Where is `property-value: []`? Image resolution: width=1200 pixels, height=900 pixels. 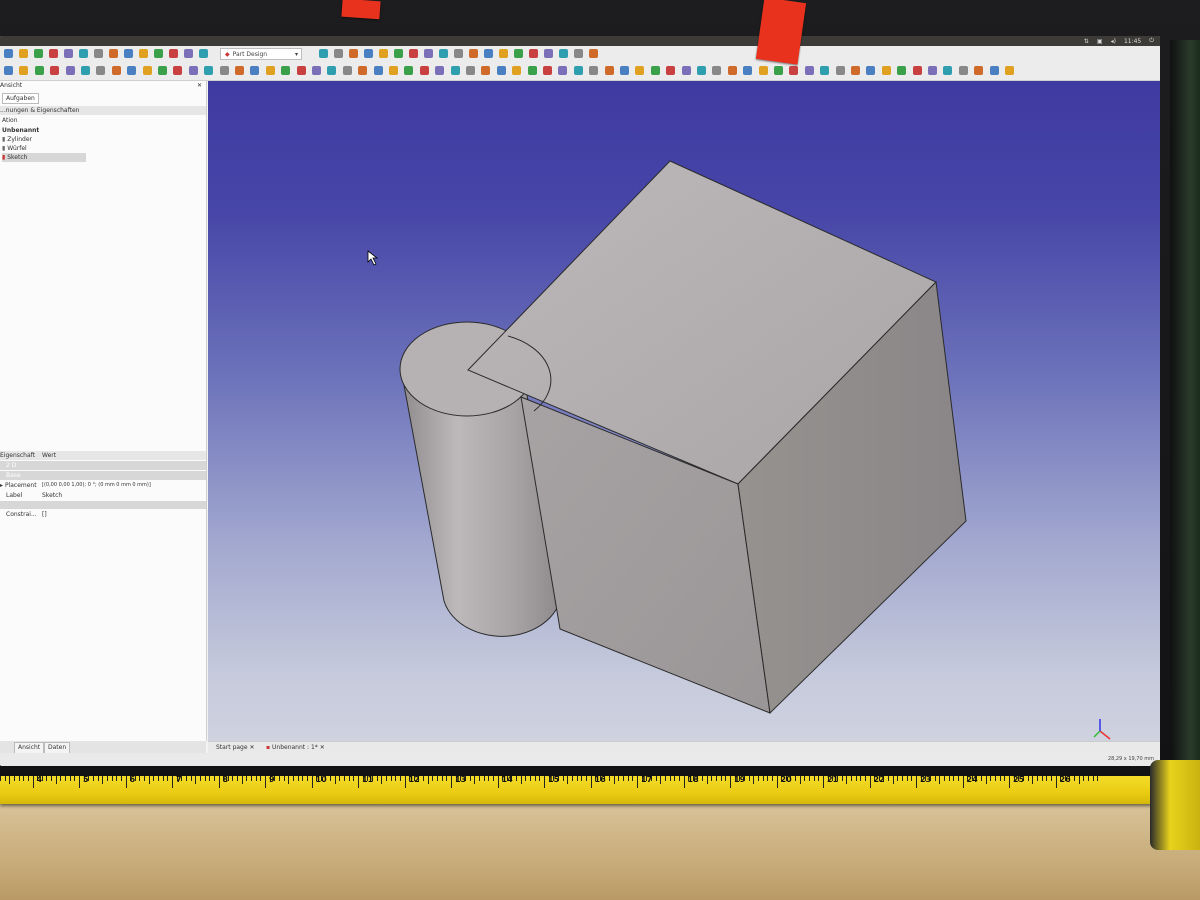 property-value: [] is located at coordinates (44, 514).